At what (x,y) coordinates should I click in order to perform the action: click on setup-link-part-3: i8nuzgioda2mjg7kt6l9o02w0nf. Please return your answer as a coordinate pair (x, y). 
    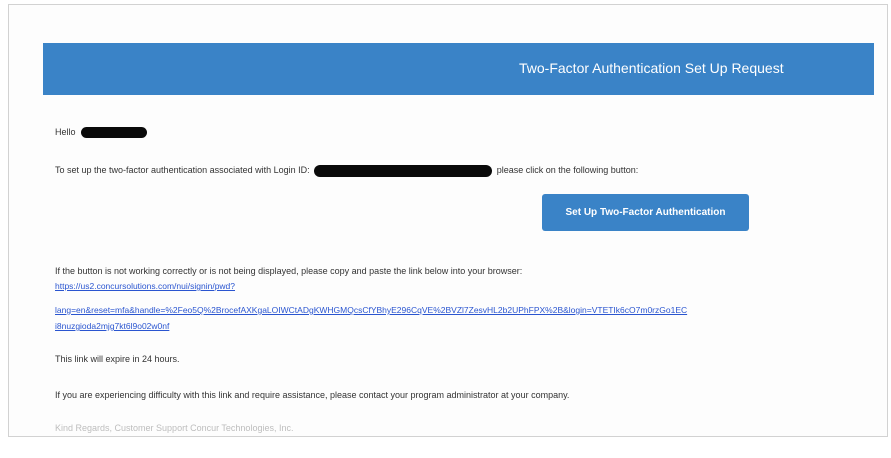
    Looking at the image, I should click on (112, 326).